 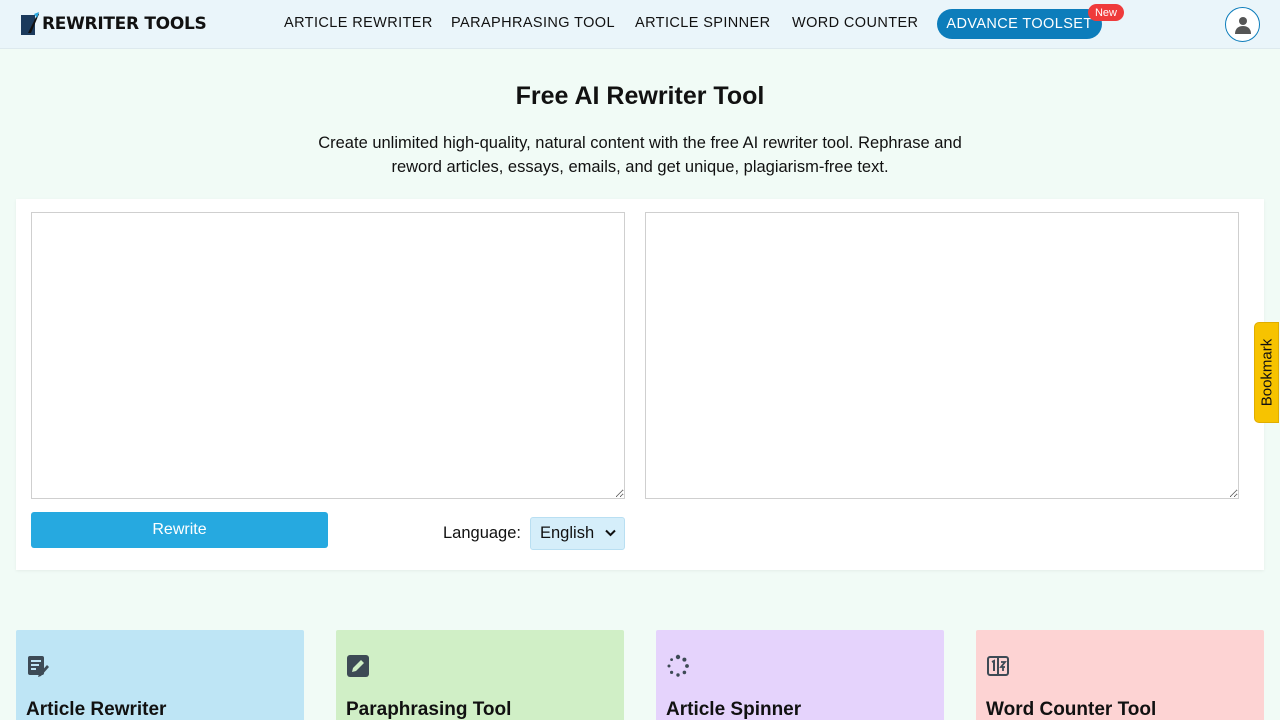 What do you see at coordinates (678, 665) in the screenshot?
I see `spinner-icon` at bounding box center [678, 665].